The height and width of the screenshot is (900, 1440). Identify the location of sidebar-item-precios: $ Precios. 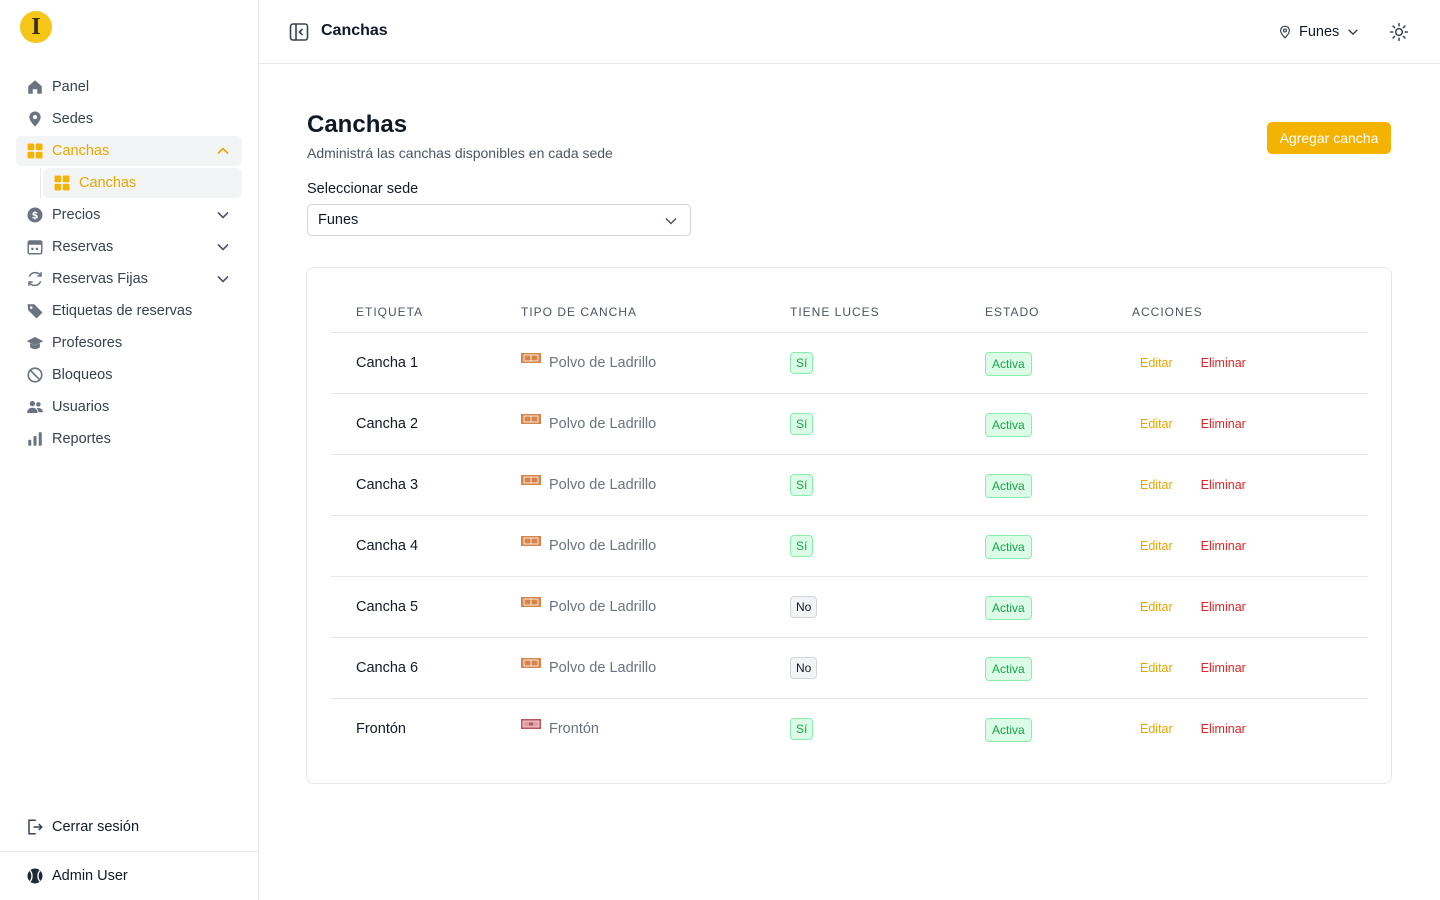
(129, 215).